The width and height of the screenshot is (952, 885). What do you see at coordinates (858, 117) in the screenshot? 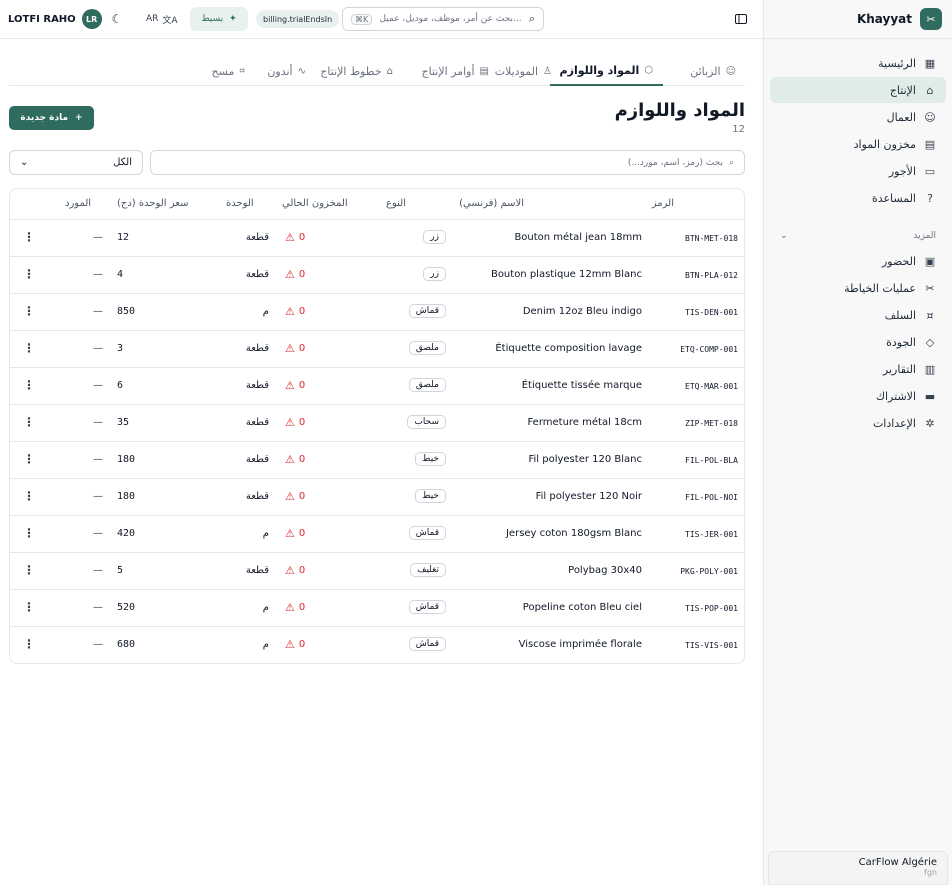
I see `sidebar-item: العمال ☺` at bounding box center [858, 117].